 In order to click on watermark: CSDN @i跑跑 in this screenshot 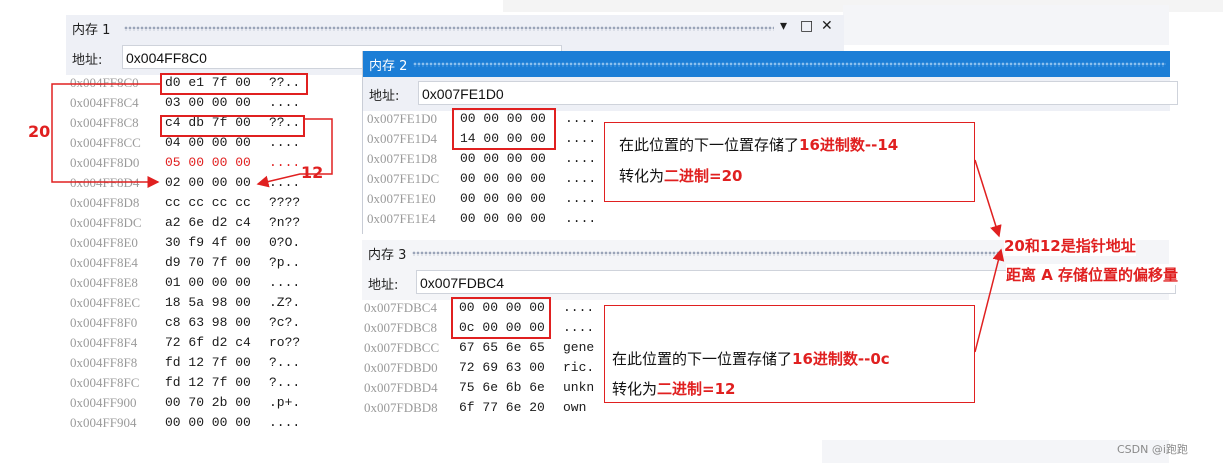, I will do `click(1152, 449)`.